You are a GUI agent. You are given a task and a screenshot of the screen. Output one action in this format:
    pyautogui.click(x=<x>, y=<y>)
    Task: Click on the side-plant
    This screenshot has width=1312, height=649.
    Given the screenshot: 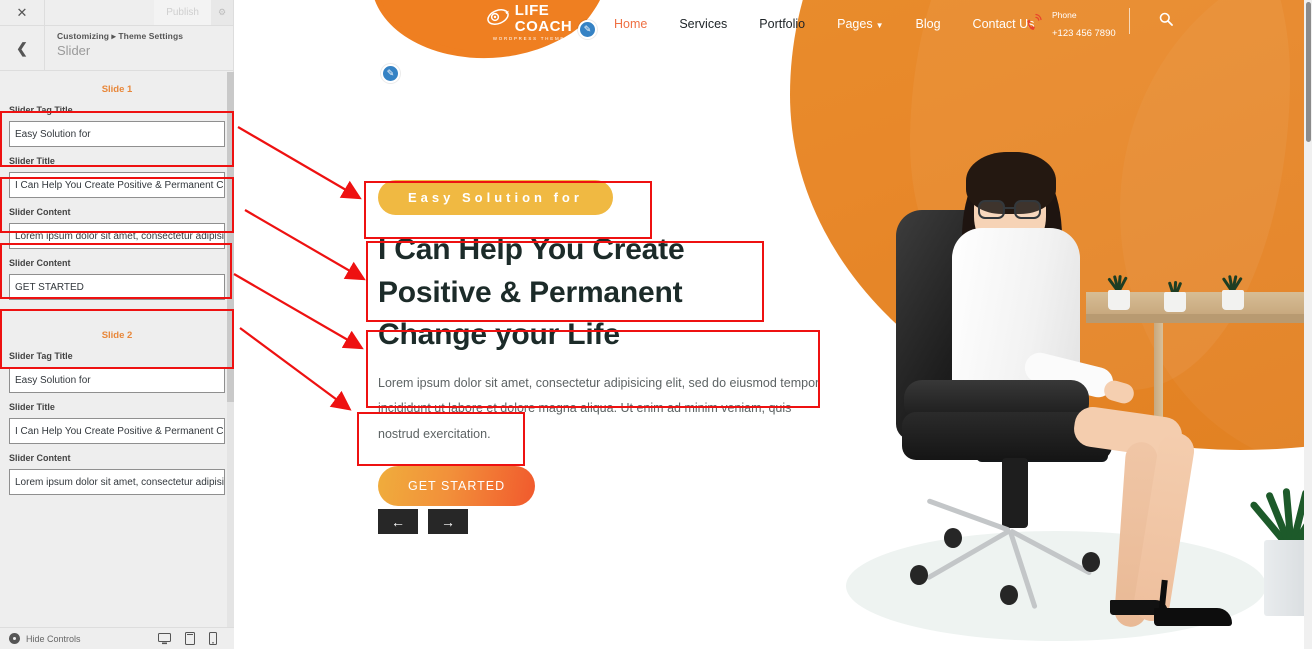 What is the action you would take?
    pyautogui.click(x=1276, y=508)
    